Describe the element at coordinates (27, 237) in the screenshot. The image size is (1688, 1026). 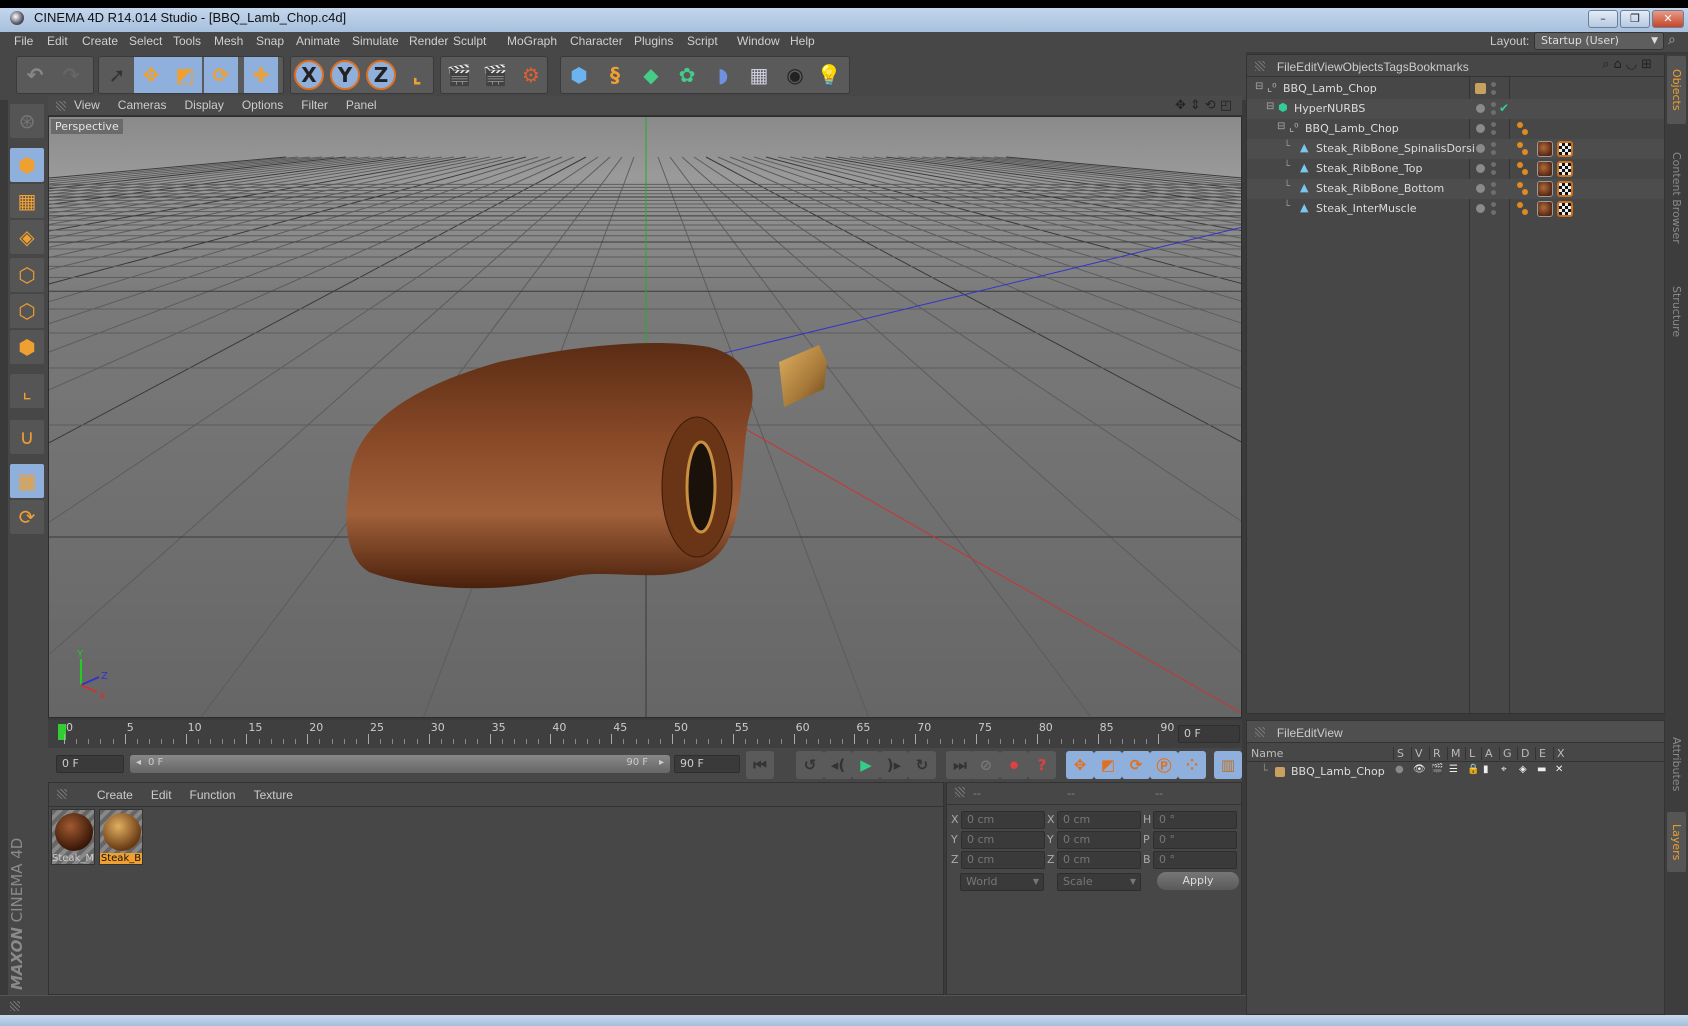
I see `workplane-mode-button: ◈` at that location.